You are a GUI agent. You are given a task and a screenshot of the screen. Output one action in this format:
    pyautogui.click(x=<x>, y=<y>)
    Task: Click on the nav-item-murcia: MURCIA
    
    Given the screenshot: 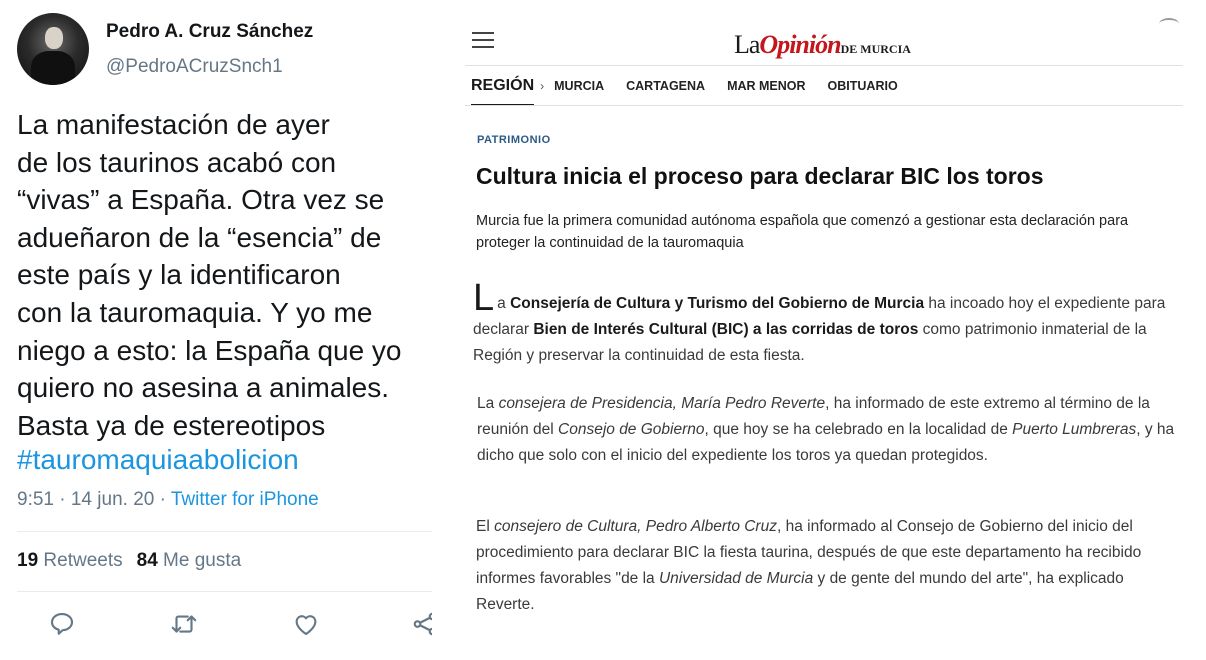 What is the action you would take?
    pyautogui.click(x=579, y=86)
    